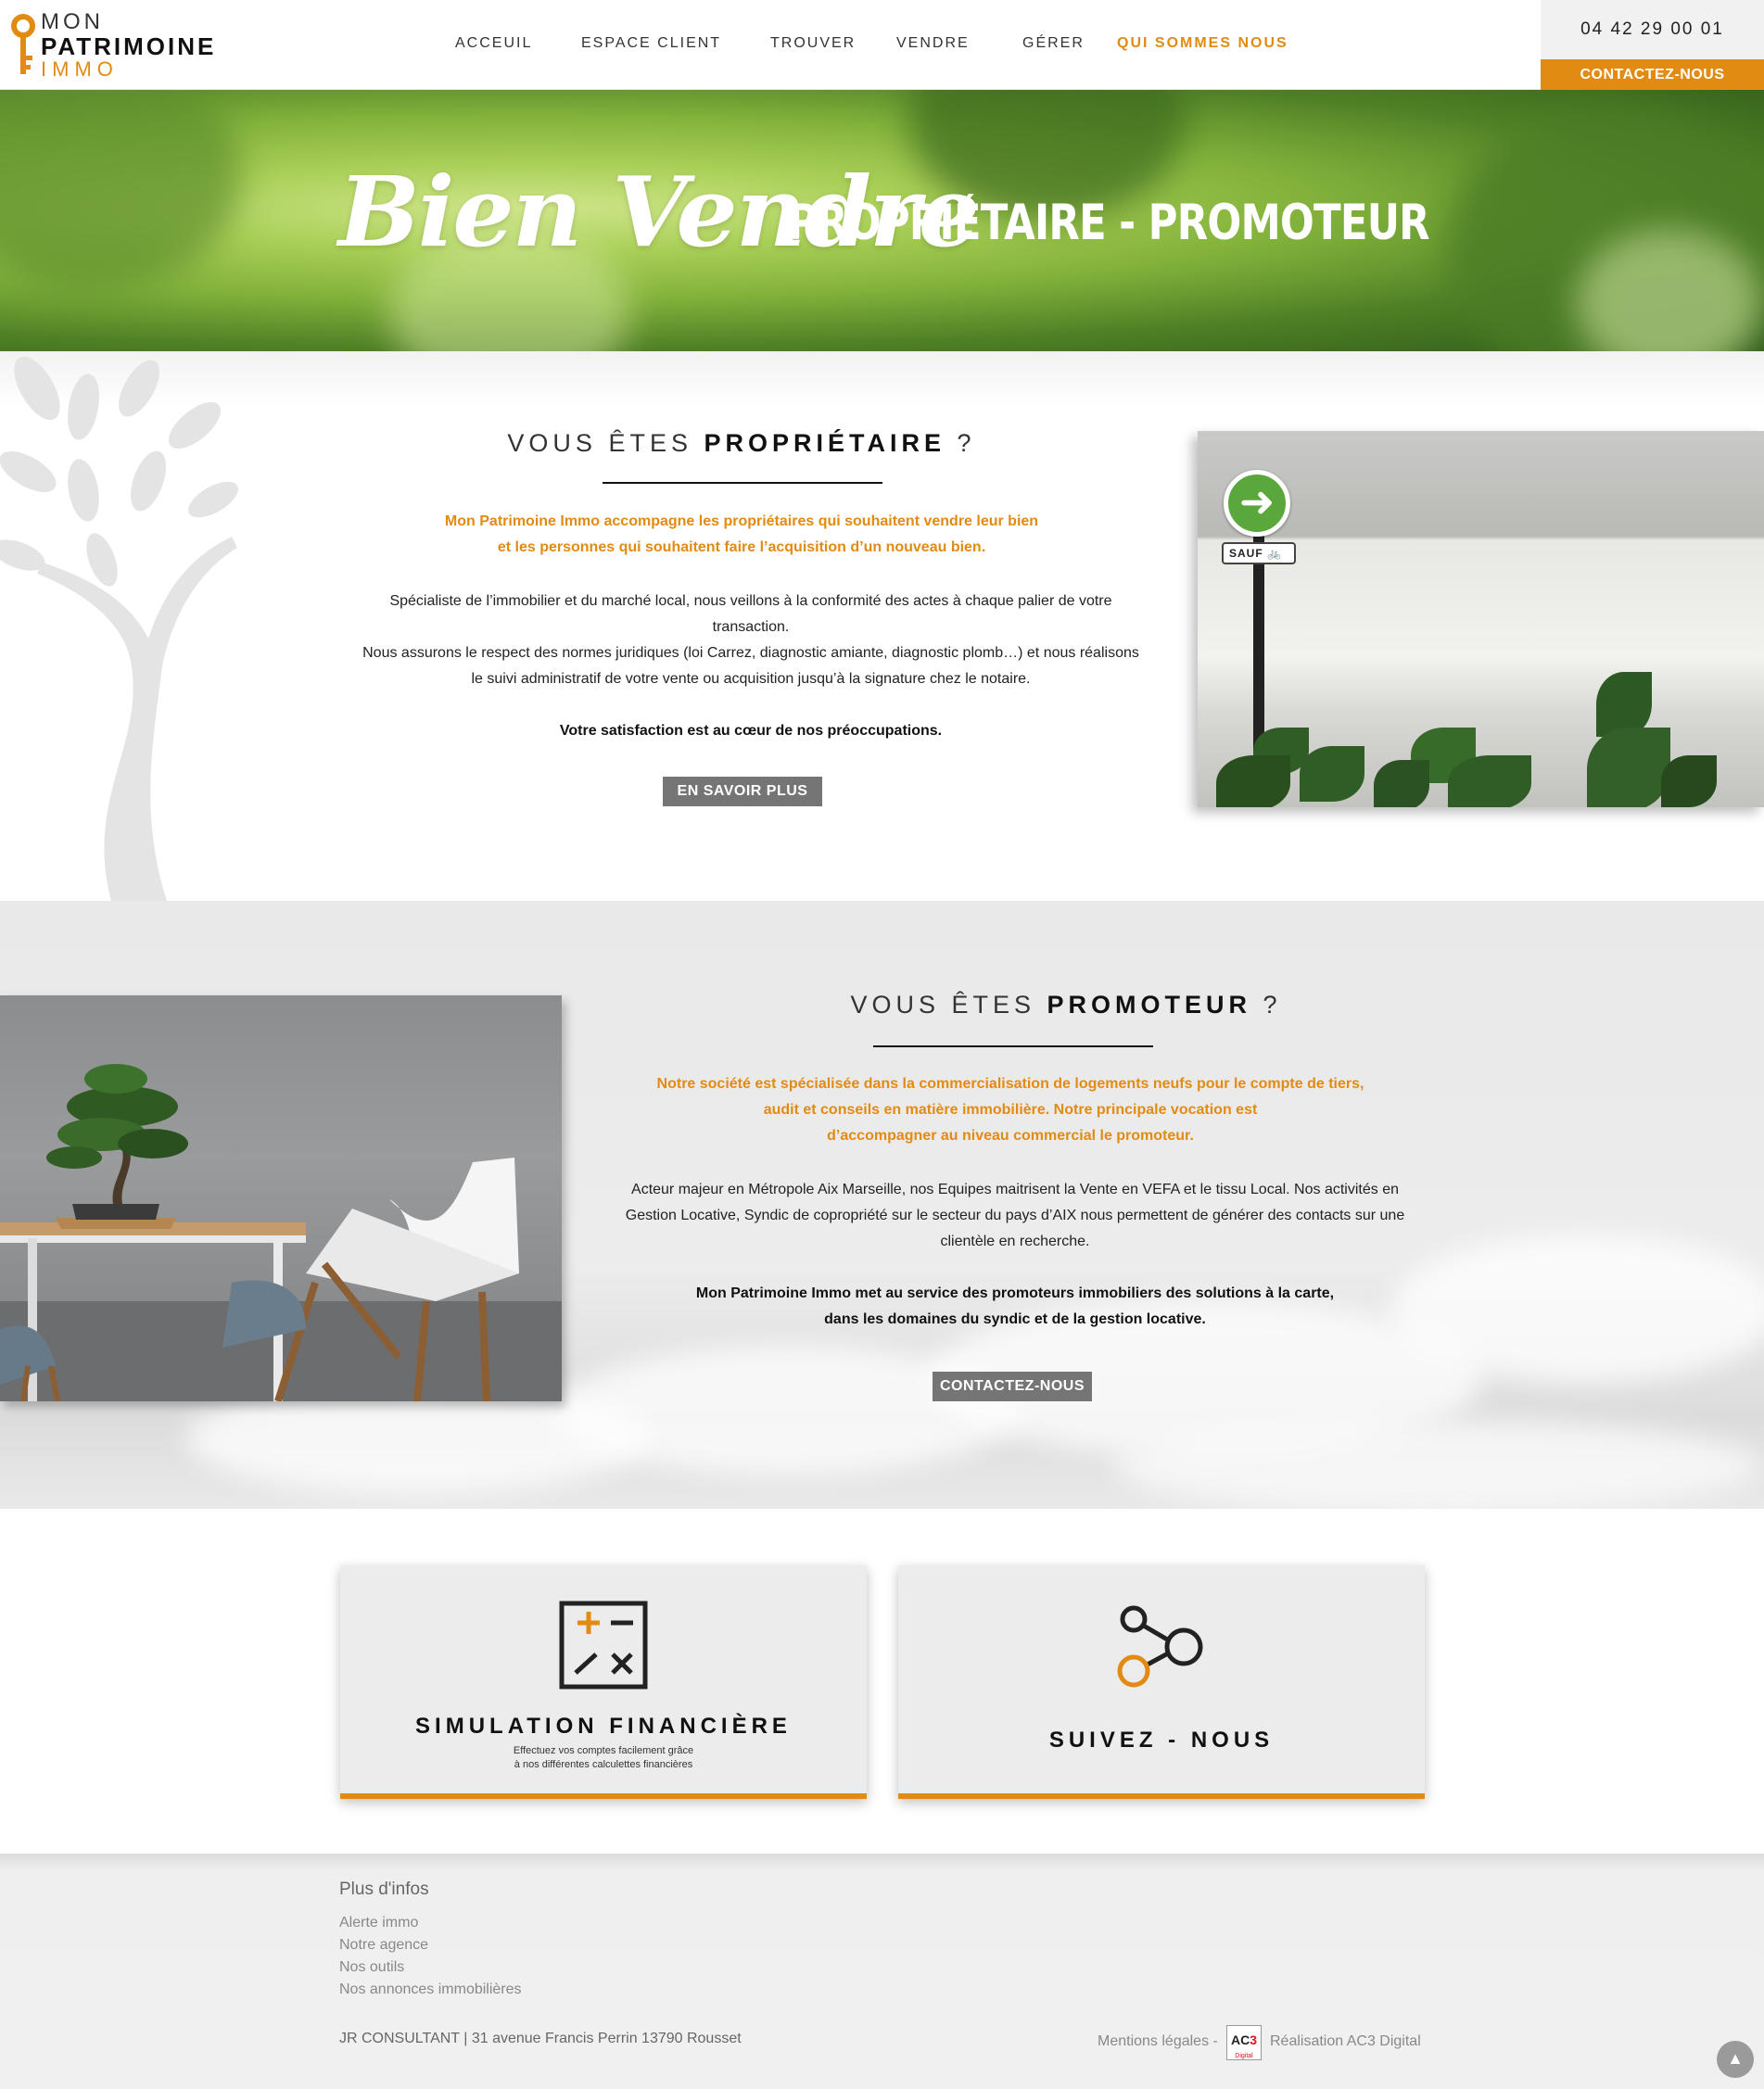 The height and width of the screenshot is (2089, 1764). Describe the element at coordinates (1160, 1647) in the screenshot. I see `share-icon` at that location.